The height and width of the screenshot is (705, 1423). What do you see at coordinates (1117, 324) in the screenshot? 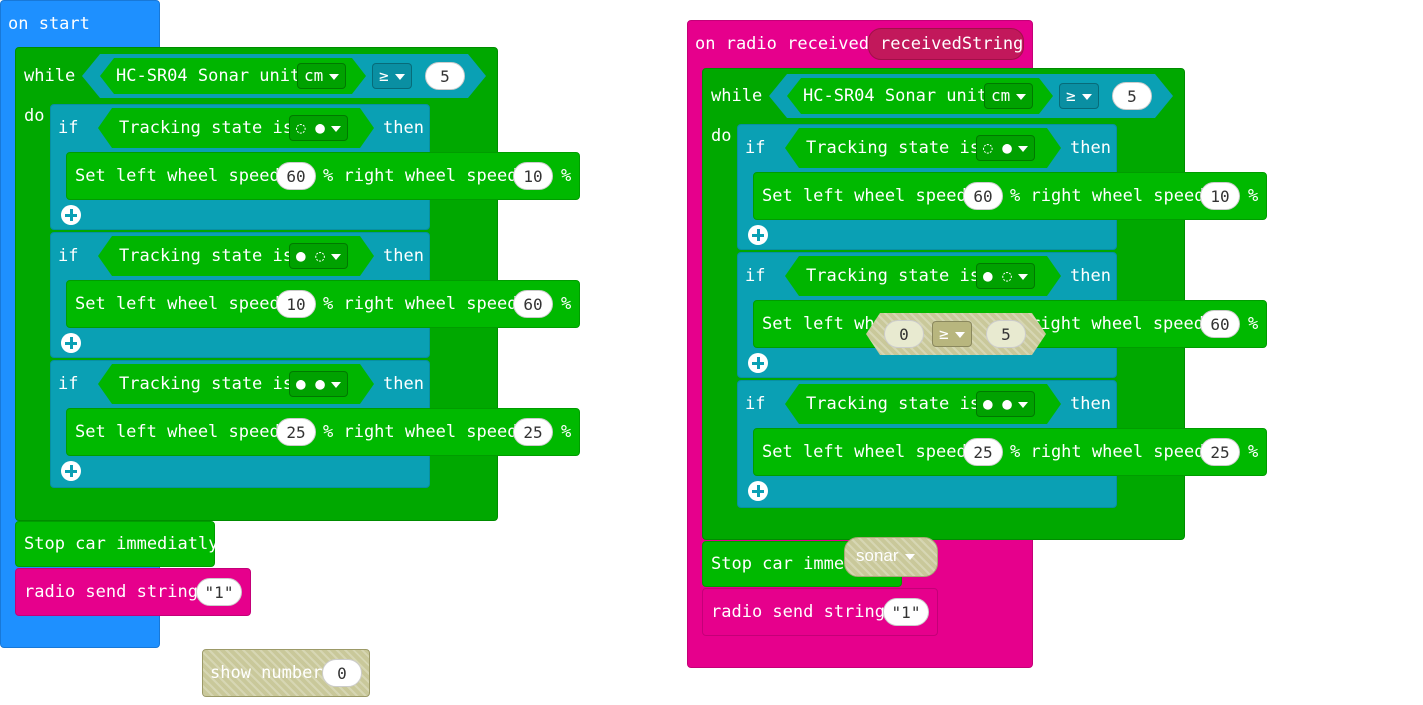
I see `right-label: right wheel speed` at bounding box center [1117, 324].